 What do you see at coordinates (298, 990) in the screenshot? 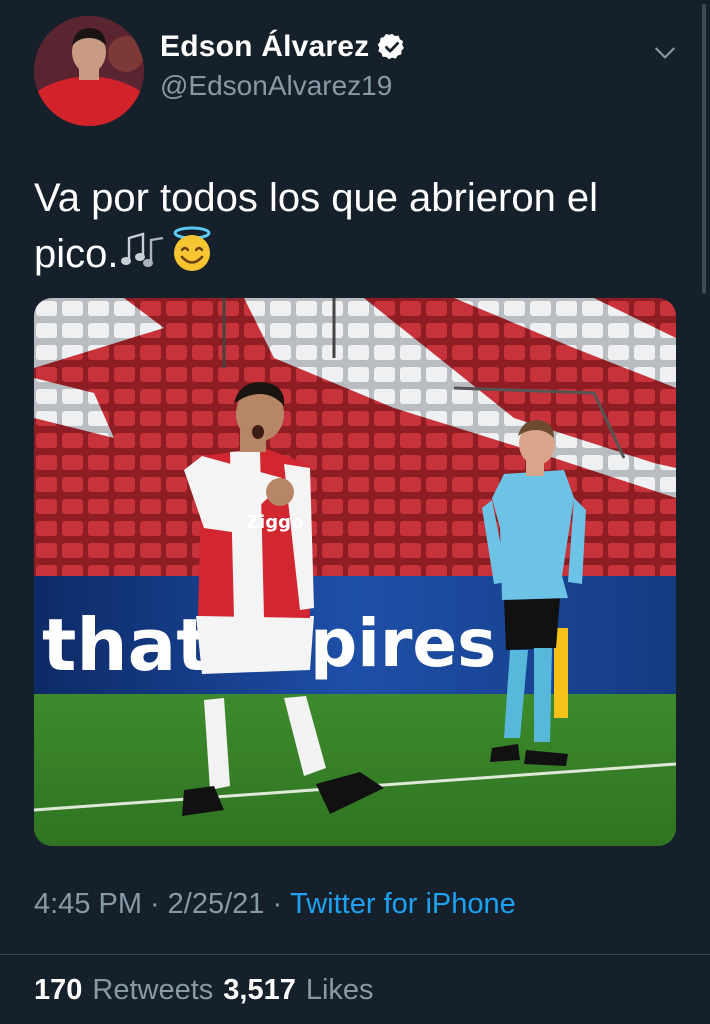
I see `likes-stat: 3,517 Likes` at bounding box center [298, 990].